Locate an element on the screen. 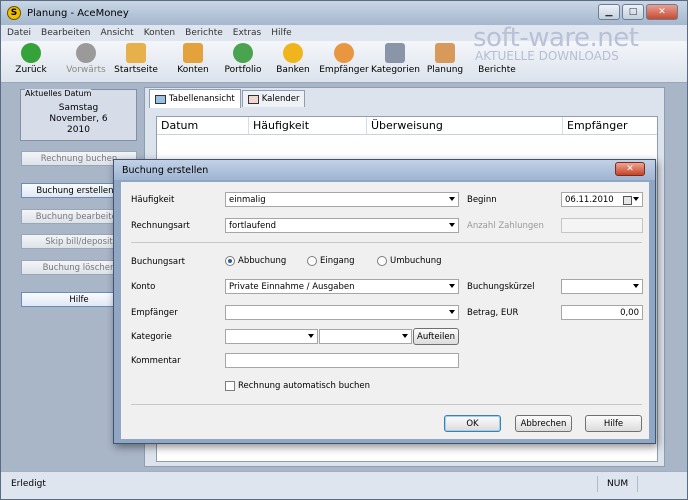 Image resolution: width=688 pixels, height=500 pixels. bank-coin-icon is located at coordinates (293, 53).